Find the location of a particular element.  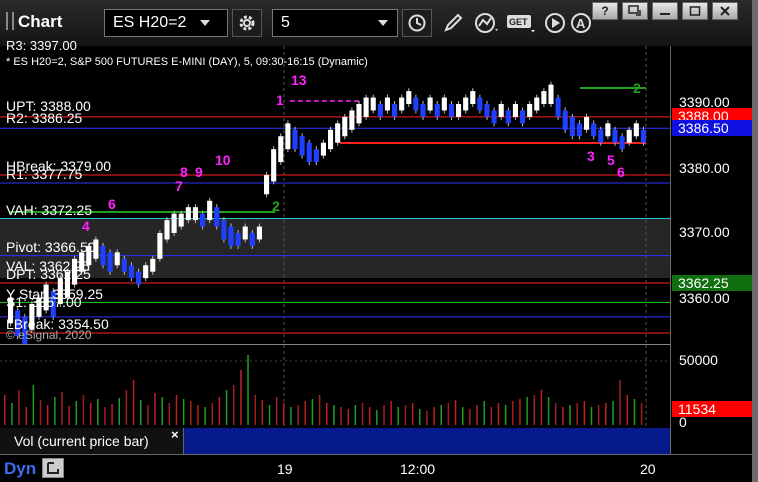

help-button: ? is located at coordinates (605, 11).